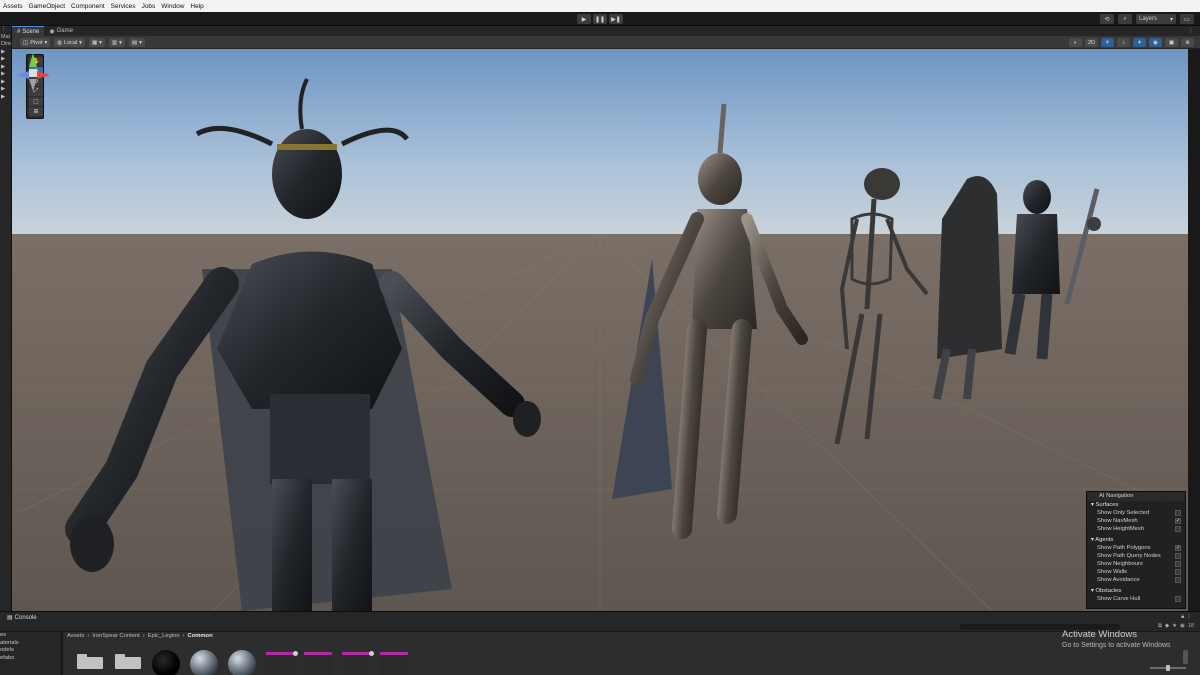  I want to click on grid-snap-icon: ▦, so click(94, 42).